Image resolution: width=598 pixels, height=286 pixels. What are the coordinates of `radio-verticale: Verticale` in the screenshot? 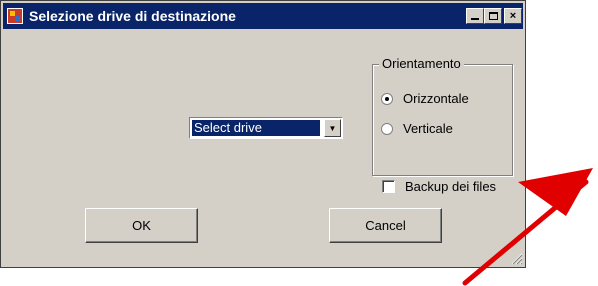 It's located at (417, 128).